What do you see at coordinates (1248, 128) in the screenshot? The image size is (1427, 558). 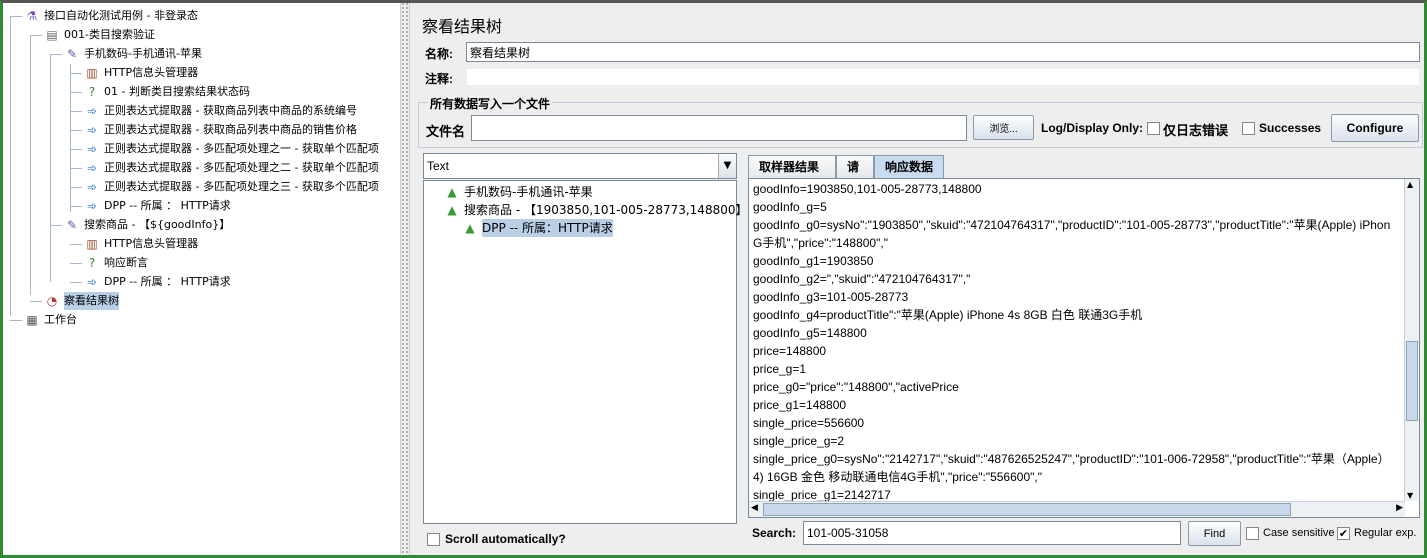 I see `successes-checkbox` at bounding box center [1248, 128].